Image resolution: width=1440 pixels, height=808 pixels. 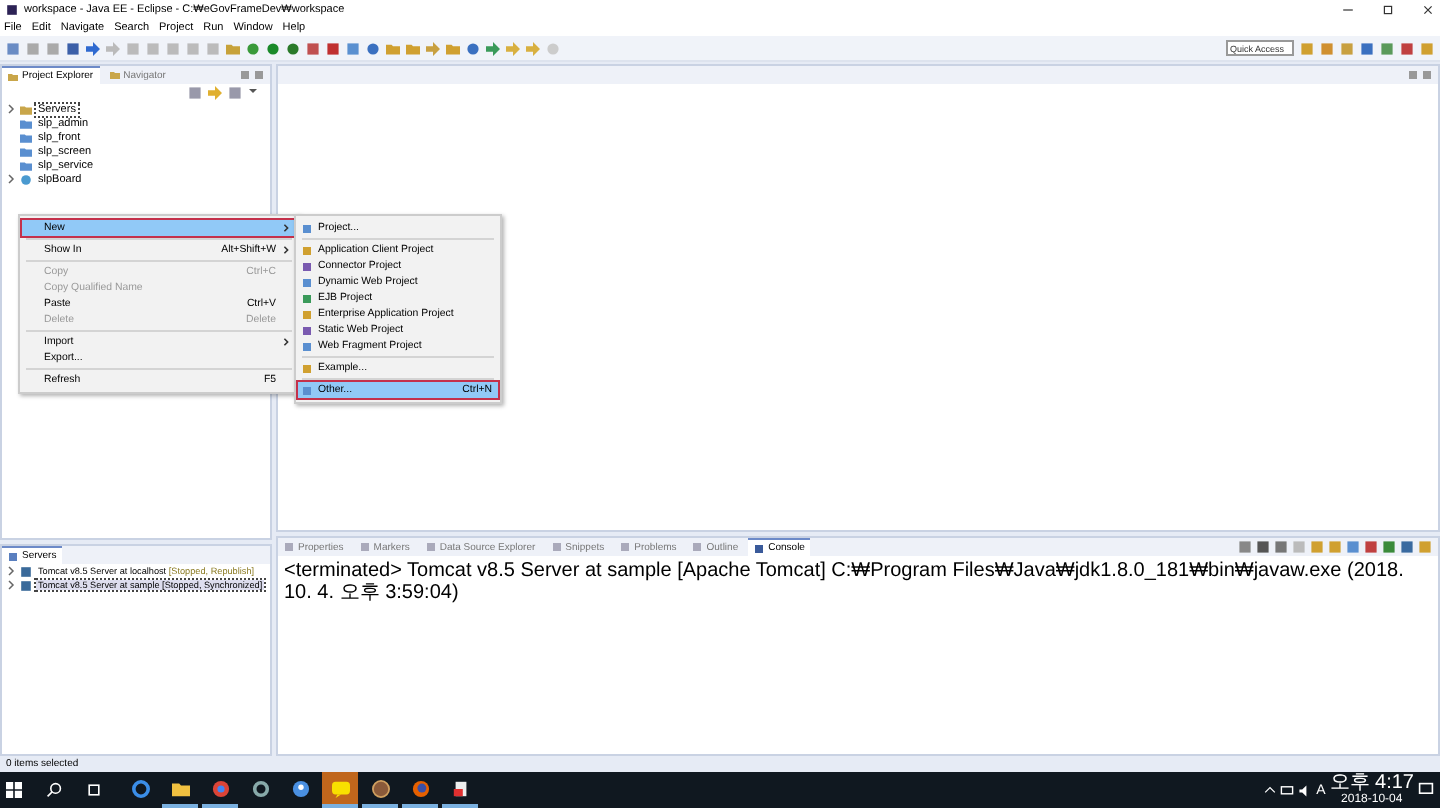 What do you see at coordinates (1270, 790) in the screenshot?
I see `caret-icon` at bounding box center [1270, 790].